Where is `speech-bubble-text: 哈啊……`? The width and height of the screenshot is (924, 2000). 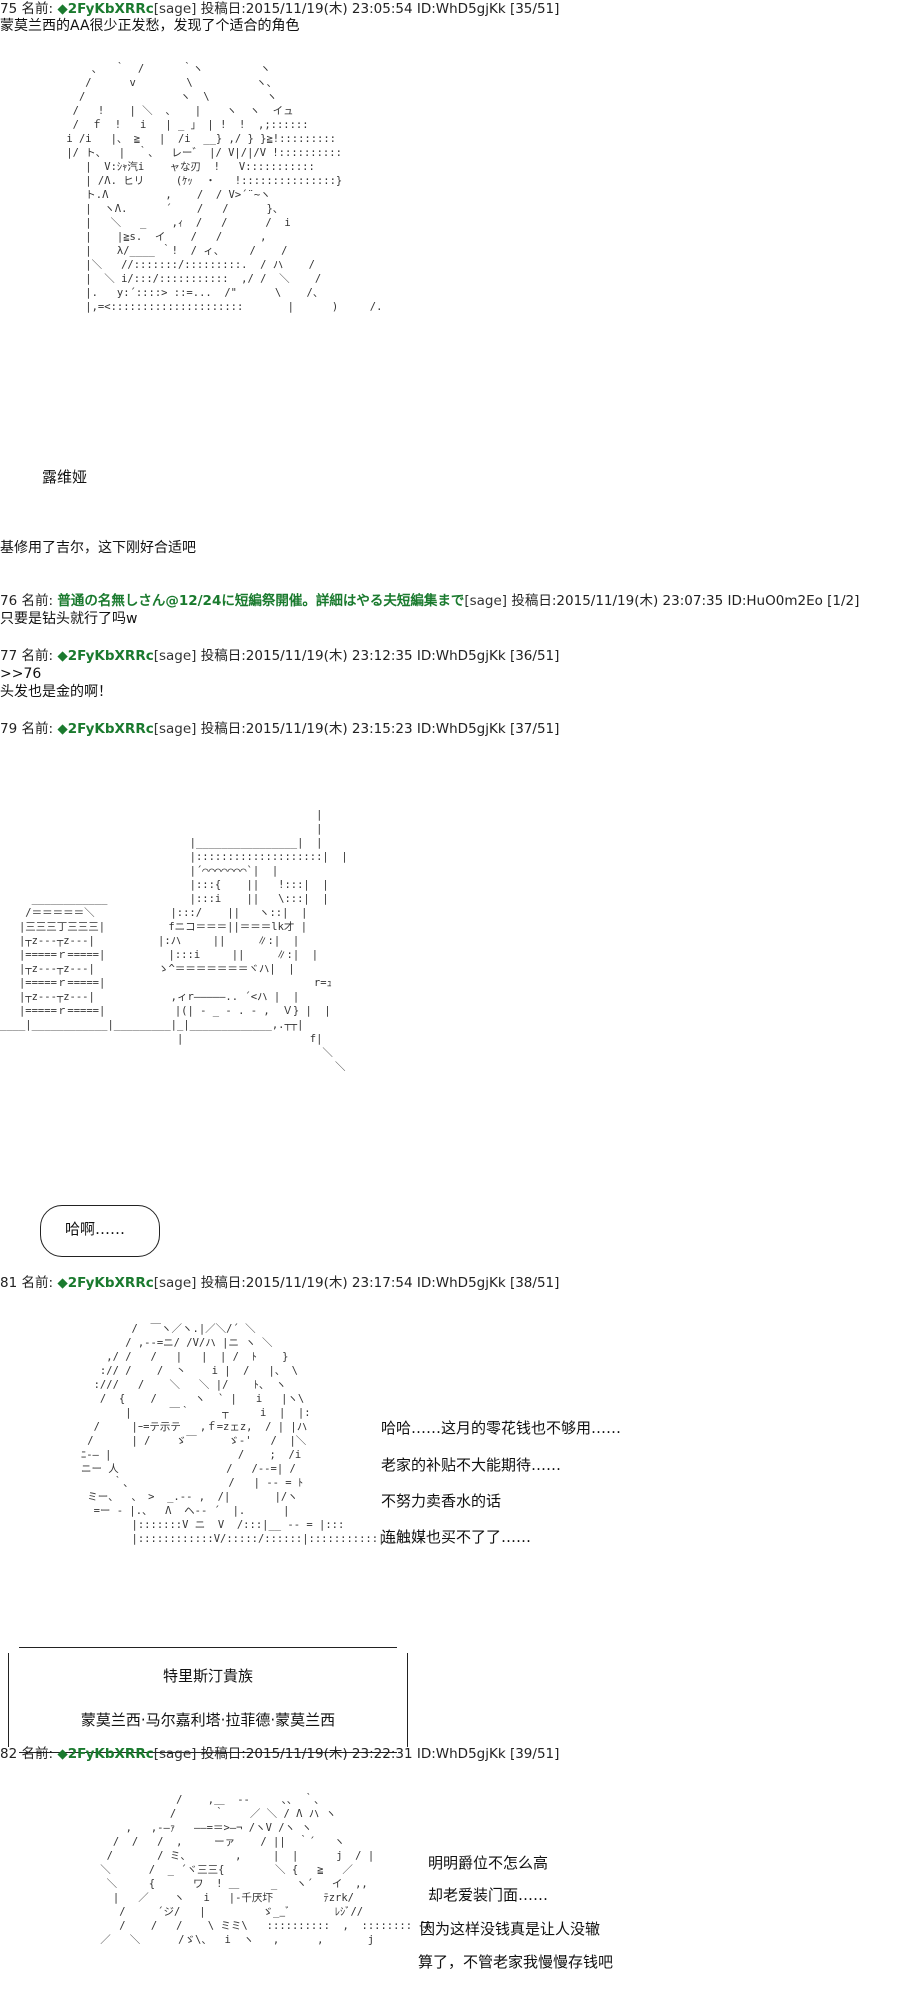 speech-bubble-text: 哈啊…… is located at coordinates (95, 1229).